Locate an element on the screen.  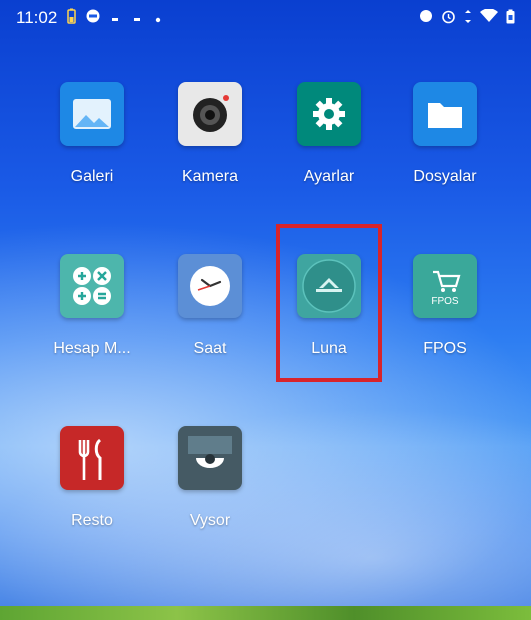
wifi-icon is located at coordinates (489, 17).